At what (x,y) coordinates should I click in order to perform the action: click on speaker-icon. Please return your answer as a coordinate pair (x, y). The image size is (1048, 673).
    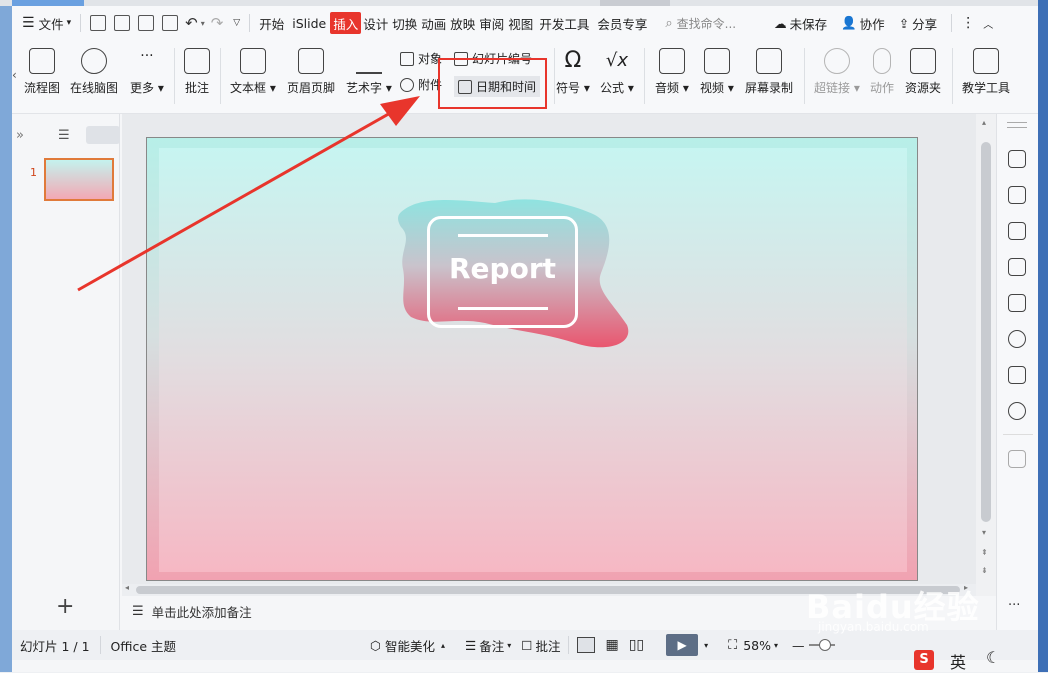
    Looking at the image, I should click on (671, 61).